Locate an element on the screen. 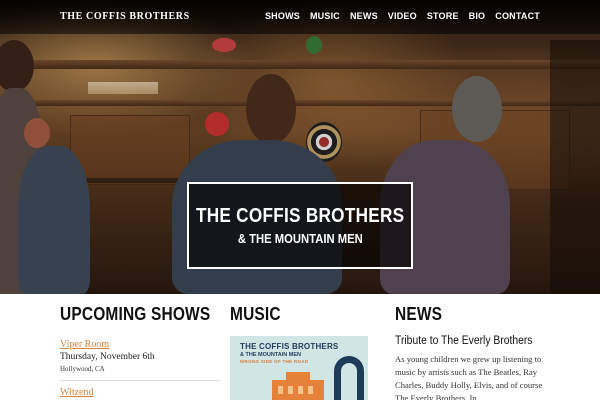  nav-music: MUSIC is located at coordinates (325, 16).